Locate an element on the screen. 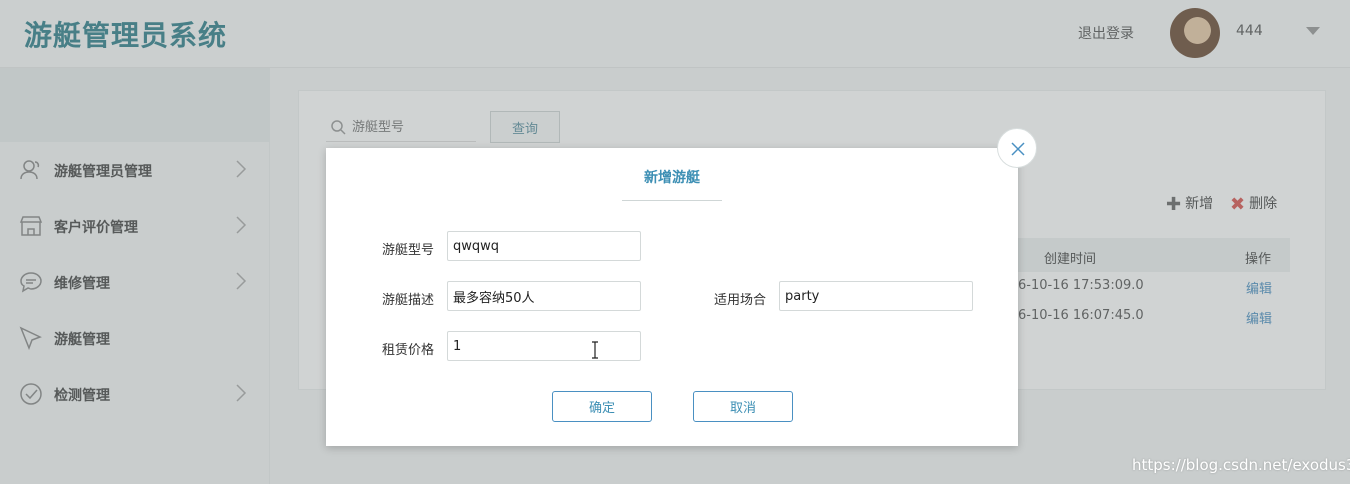 This screenshot has width=1350, height=484. confirm-button: 确定 is located at coordinates (602, 406).